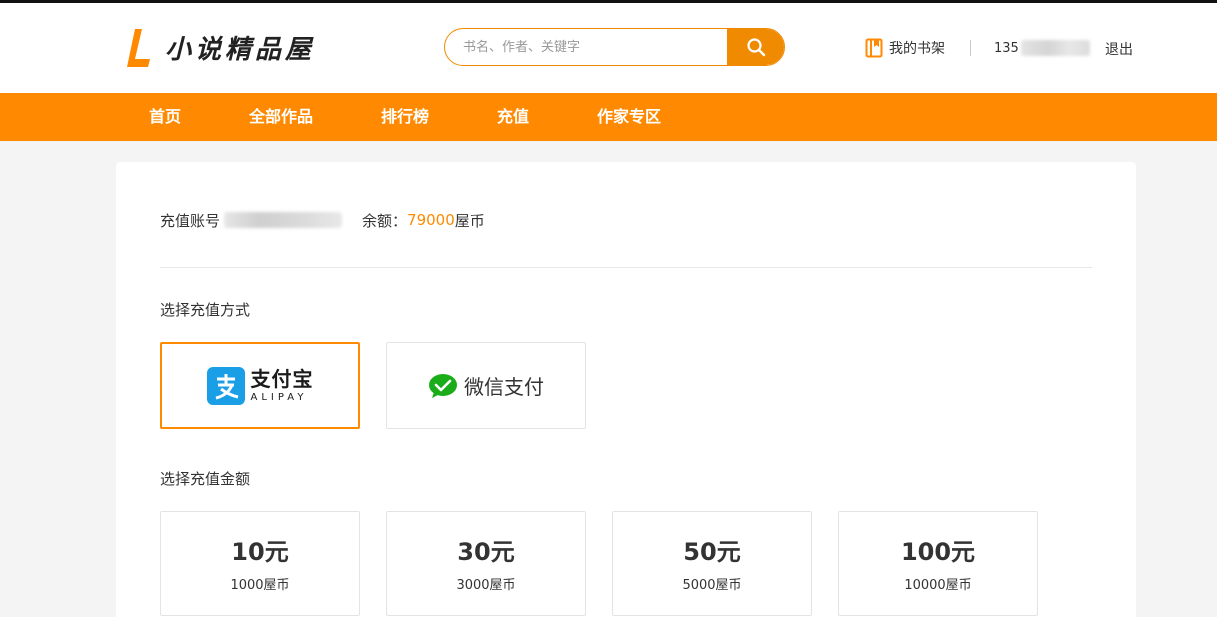  I want to click on amount-coins: 3000屋币, so click(486, 585).